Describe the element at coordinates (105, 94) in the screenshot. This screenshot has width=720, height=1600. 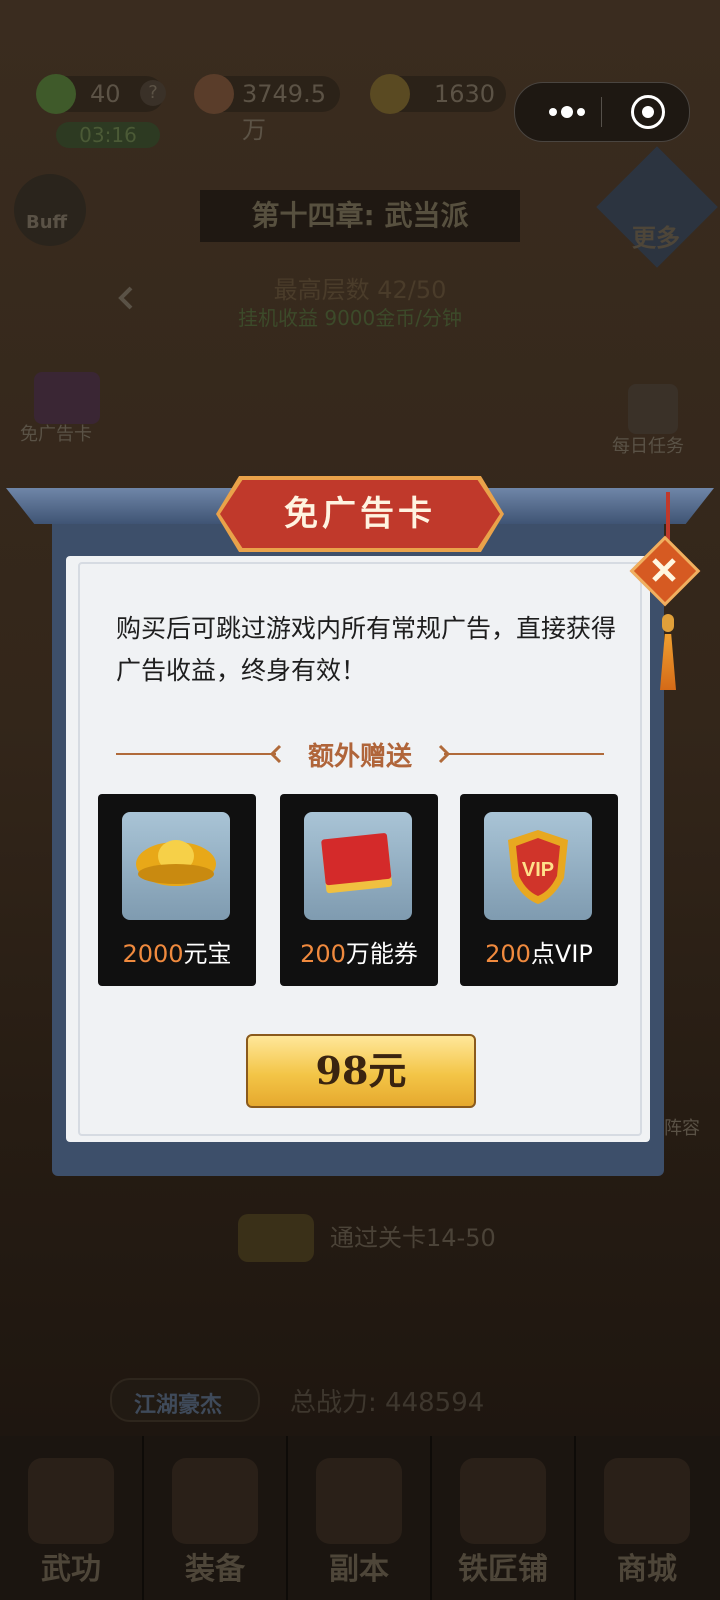
I see `stamina-value: 40` at that location.